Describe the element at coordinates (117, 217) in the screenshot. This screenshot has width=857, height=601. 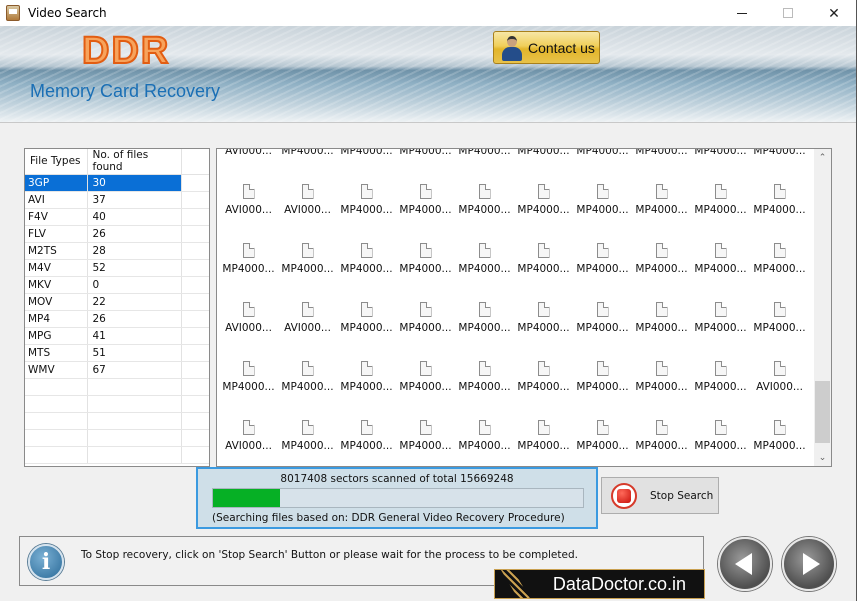
I see `file-type-row: F4V 40` at that location.